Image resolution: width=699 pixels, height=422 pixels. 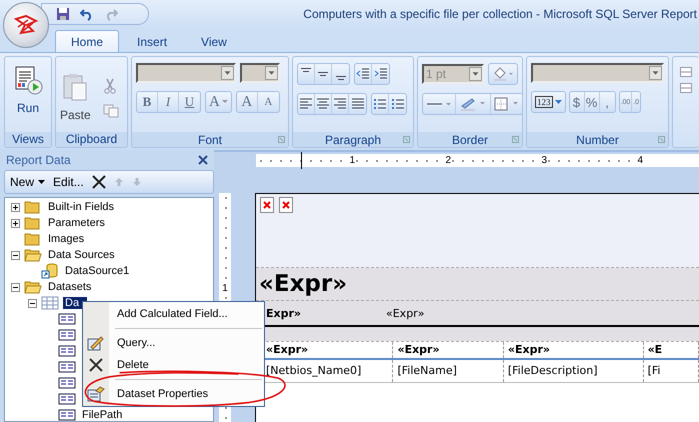 I want to click on new-button: New, so click(x=28, y=182).